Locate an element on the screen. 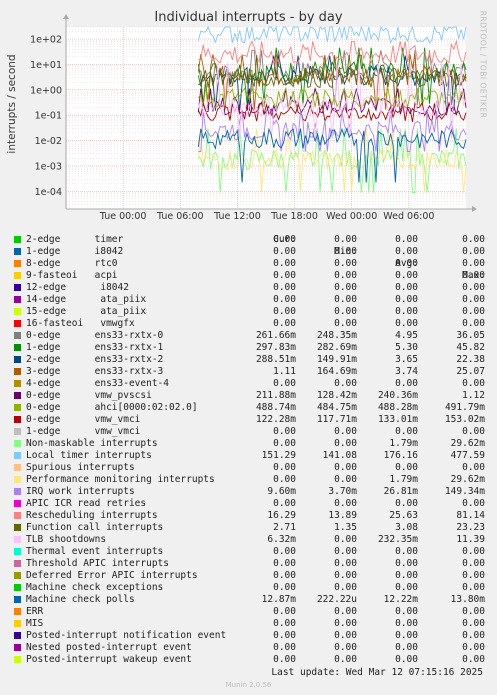 The height and width of the screenshot is (695, 497). legend-row: APIC ICR read retries 0.00 0.00 0.00 0.00 is located at coordinates (249, 504).